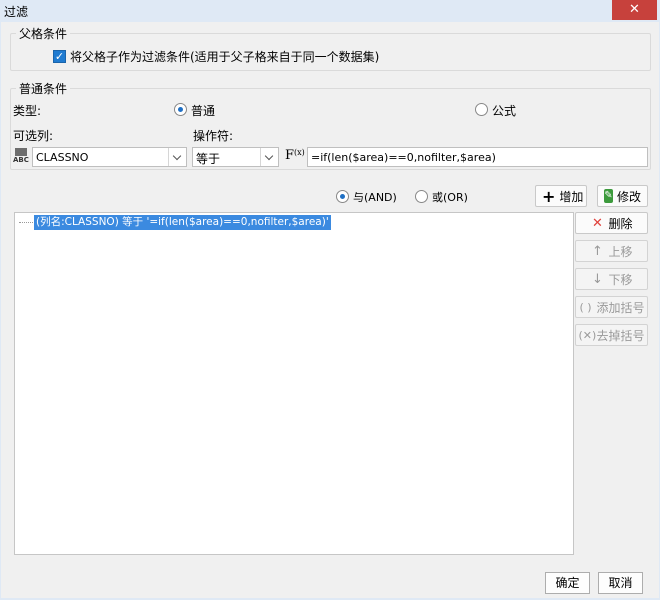 The width and height of the screenshot is (660, 600). I want to click on column-label: 可选列:, so click(33, 136).